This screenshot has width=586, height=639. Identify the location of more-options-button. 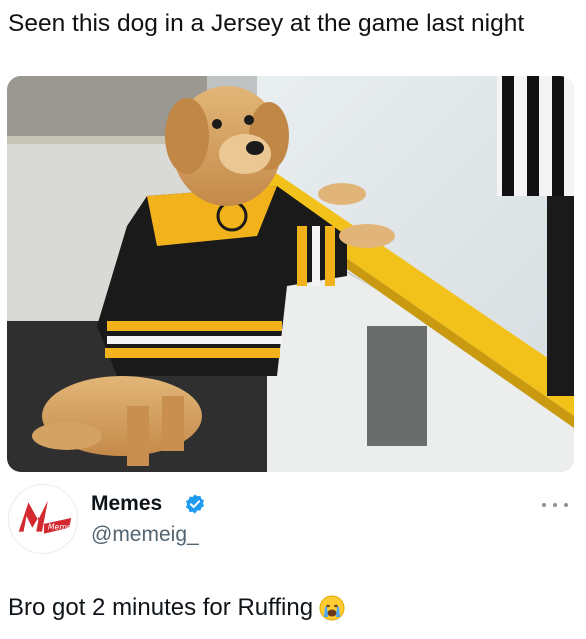
(555, 505).